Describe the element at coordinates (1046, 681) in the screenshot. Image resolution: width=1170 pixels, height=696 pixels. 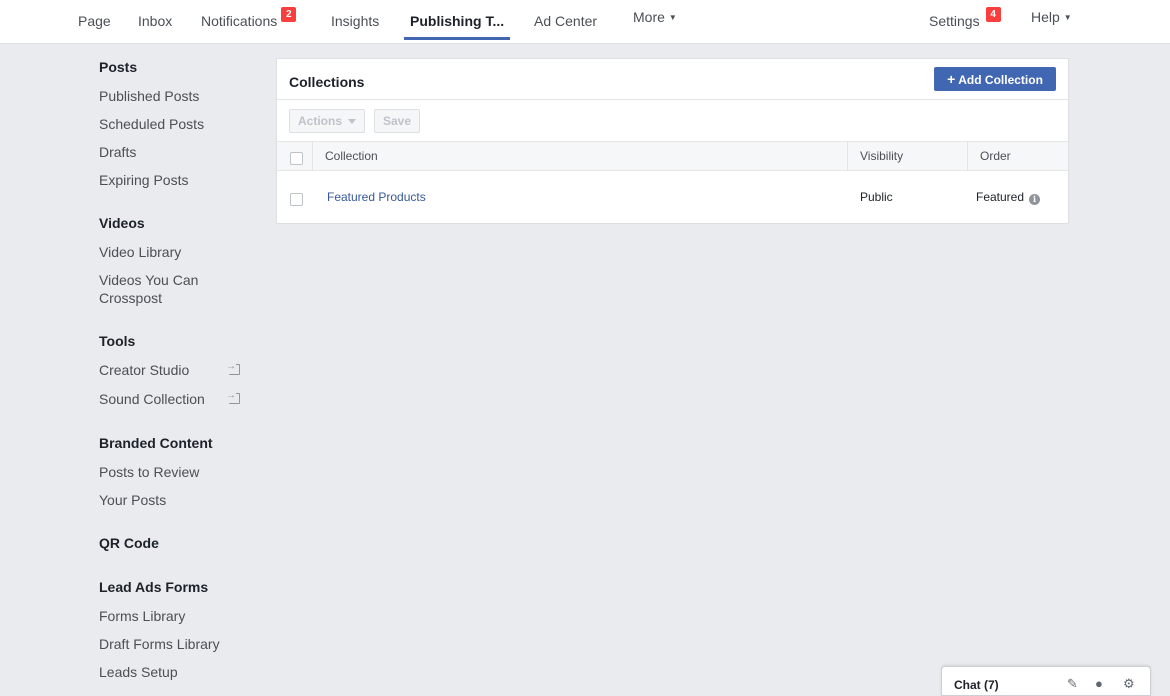
I see `chat-bar: Chat (7) ✎ ● ⚙` at that location.